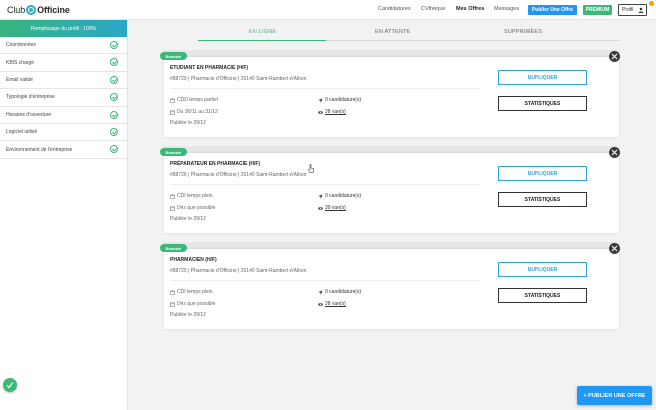  Describe the element at coordinates (63, 133) in the screenshot. I see `sidebar-item-logiciel: Logiciel utilisé` at that location.